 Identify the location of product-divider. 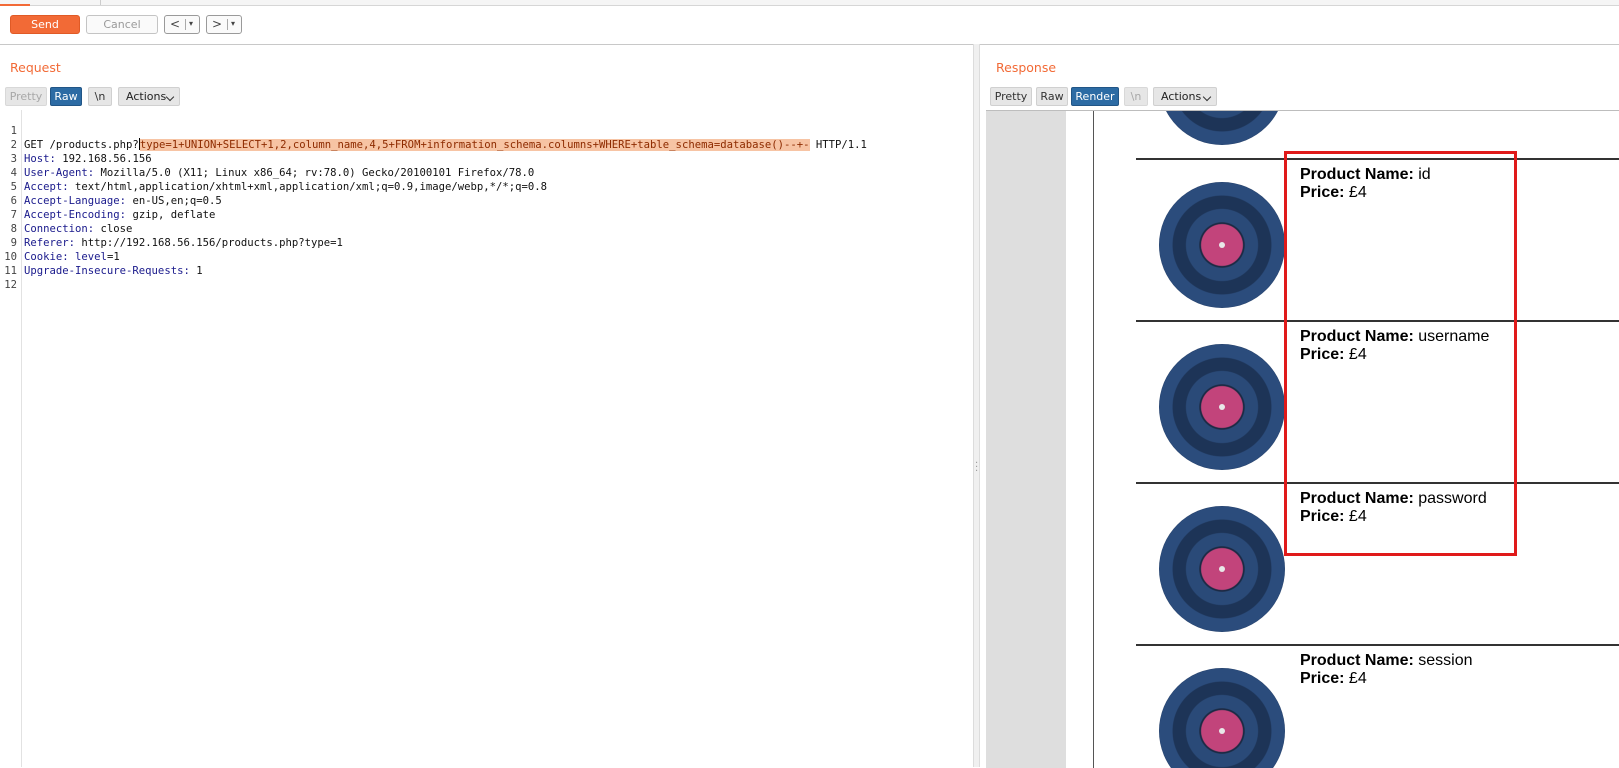
(1377, 645).